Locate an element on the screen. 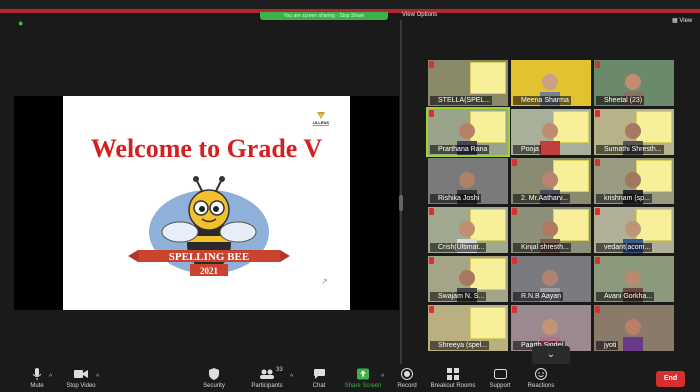 This screenshot has width=700, height=392. record-button: Record is located at coordinates (407, 376).